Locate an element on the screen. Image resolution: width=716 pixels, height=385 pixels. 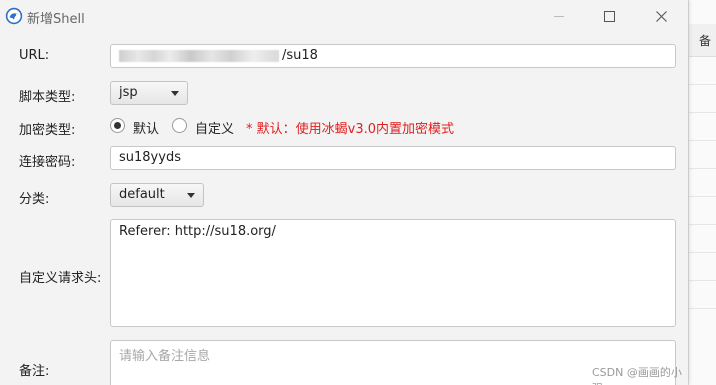
minimize-button is located at coordinates (559, 16).